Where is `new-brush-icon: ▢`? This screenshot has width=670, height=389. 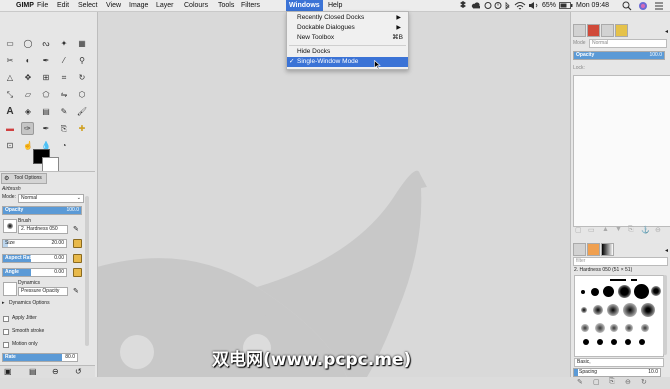 new-brush-icon: ▢ is located at coordinates (596, 382).